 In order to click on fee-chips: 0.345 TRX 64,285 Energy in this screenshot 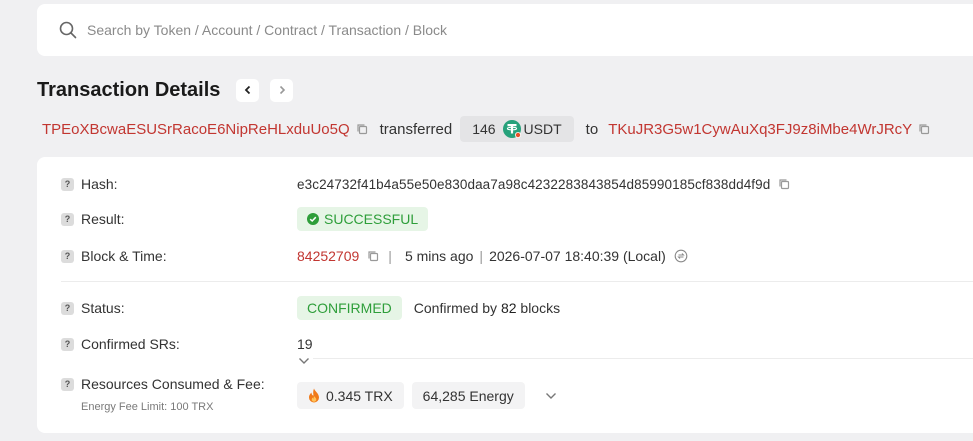, I will do `click(427, 395)`.